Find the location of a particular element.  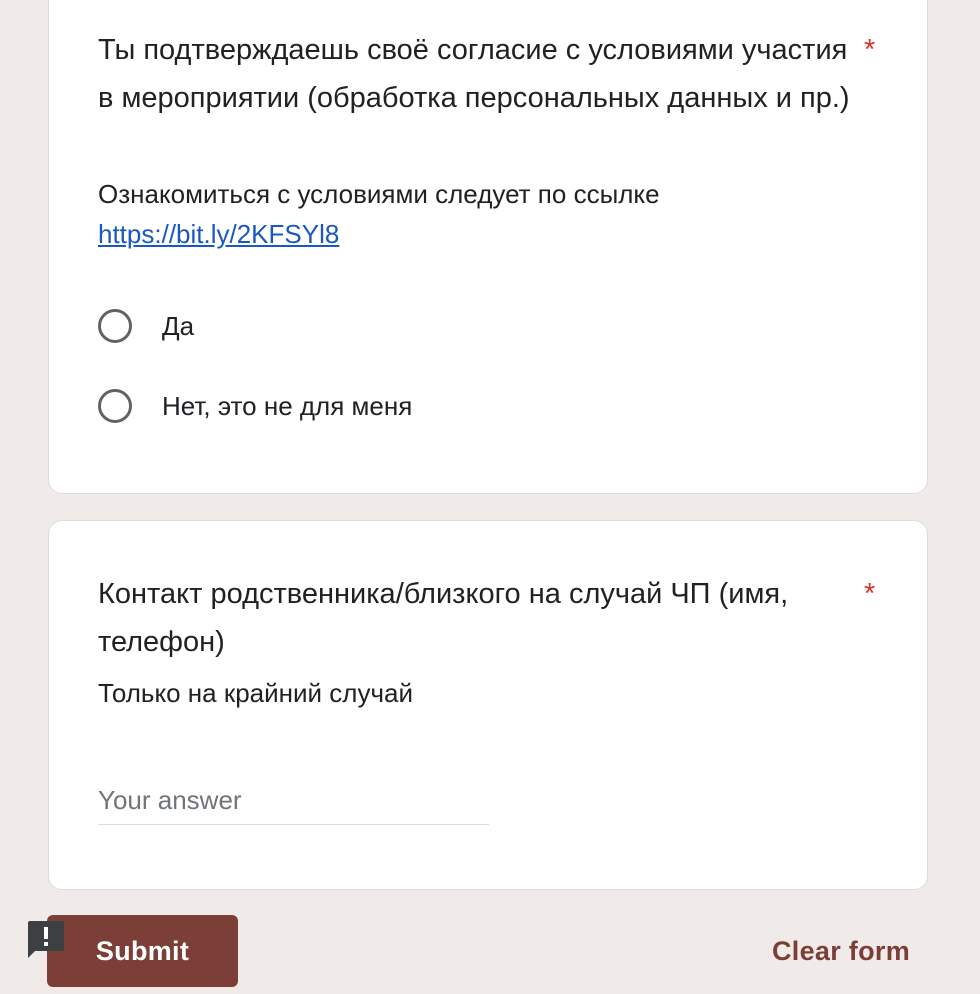

question-description: Только на крайний случай is located at coordinates (255, 693).